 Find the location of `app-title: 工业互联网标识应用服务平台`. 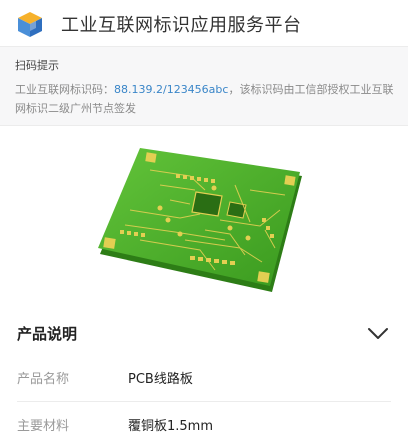

app-title: 工业互联网标识应用服务平台 is located at coordinates (181, 25).